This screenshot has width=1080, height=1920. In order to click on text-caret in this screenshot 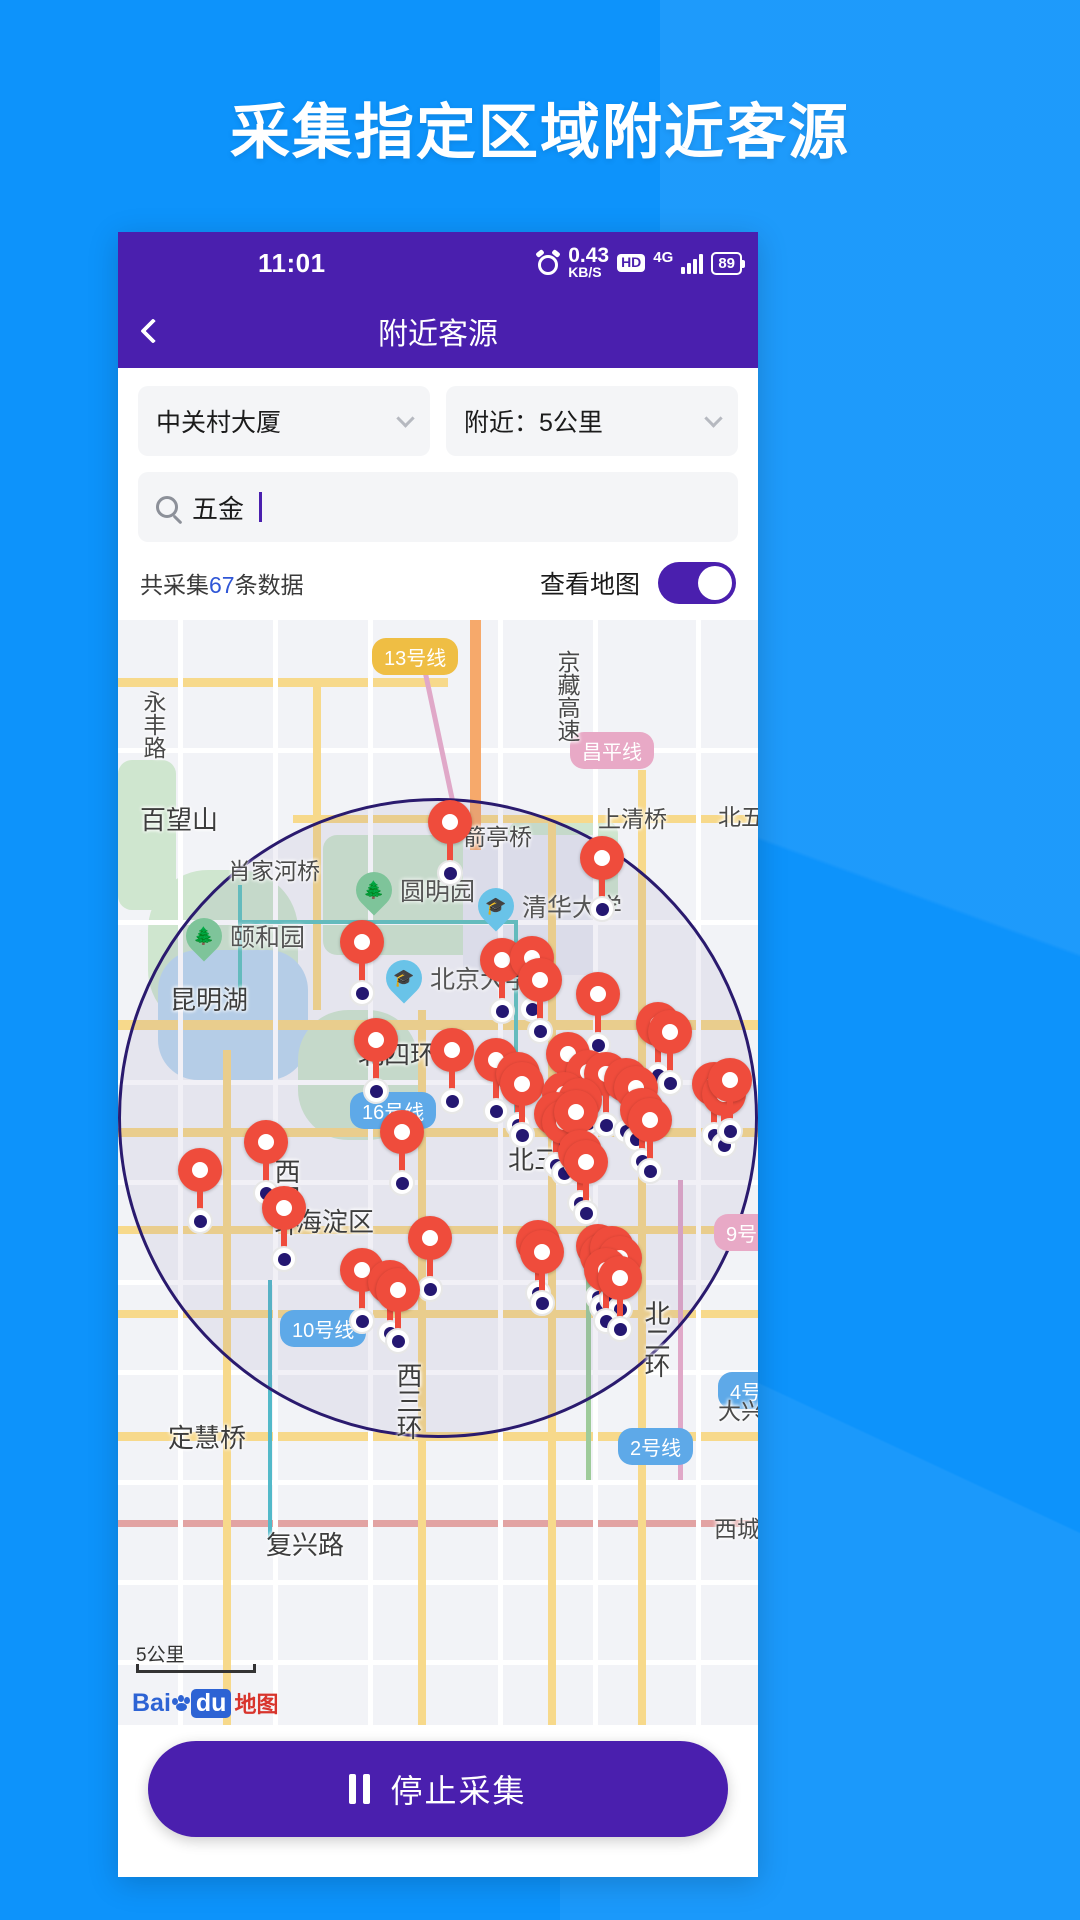, I will do `click(261, 507)`.